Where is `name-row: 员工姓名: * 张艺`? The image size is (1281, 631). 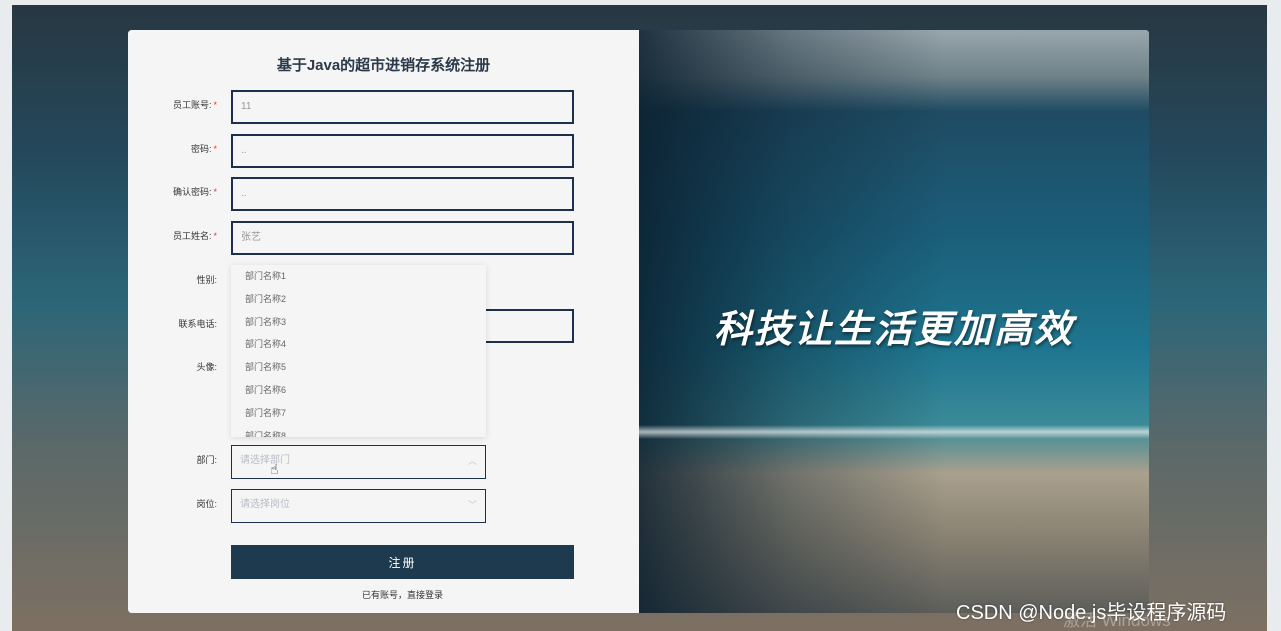 name-row: 员工姓名: * 张艺 is located at coordinates (383, 238).